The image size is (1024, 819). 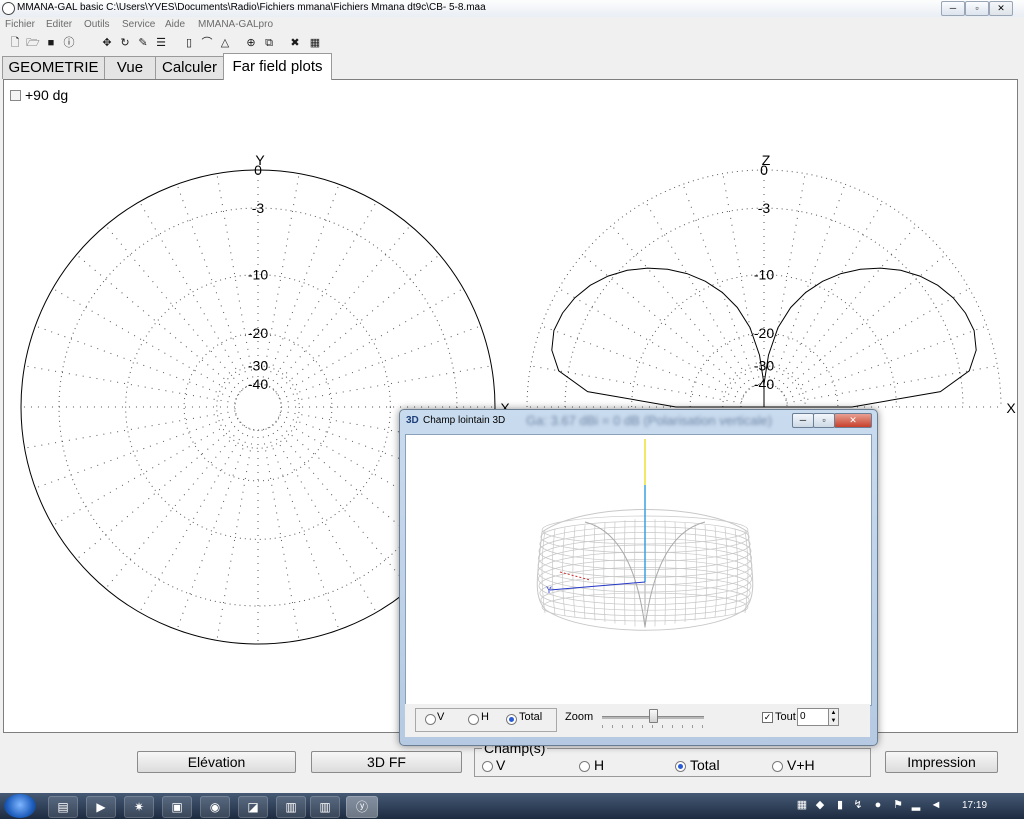 I want to click on menu-service: Service, so click(x=138, y=24).